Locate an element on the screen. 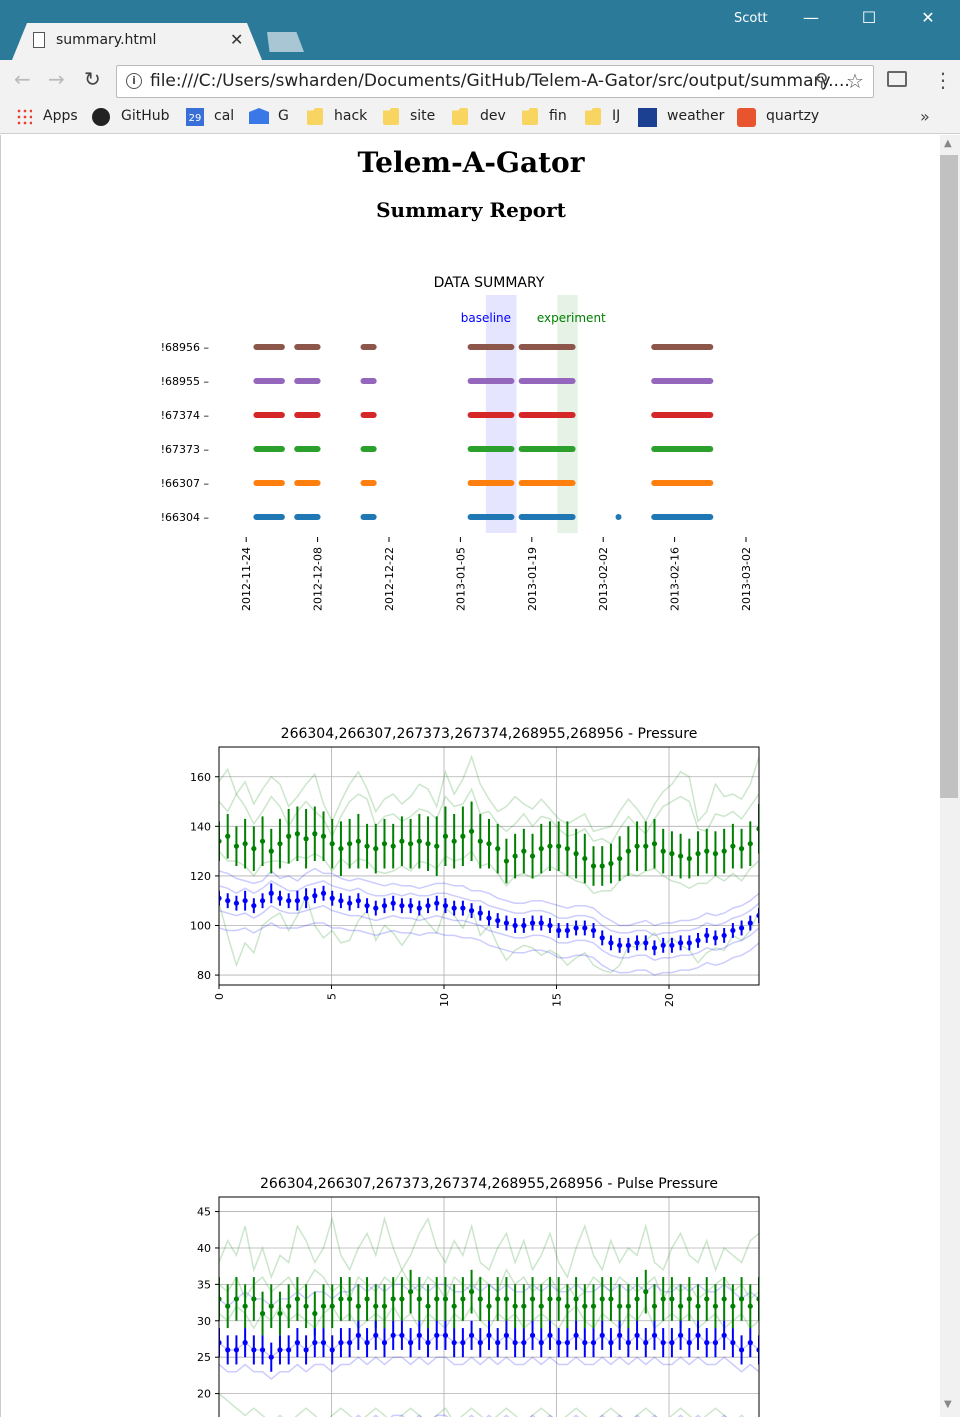  y-tick-label: 80 is located at coordinates (204, 975).